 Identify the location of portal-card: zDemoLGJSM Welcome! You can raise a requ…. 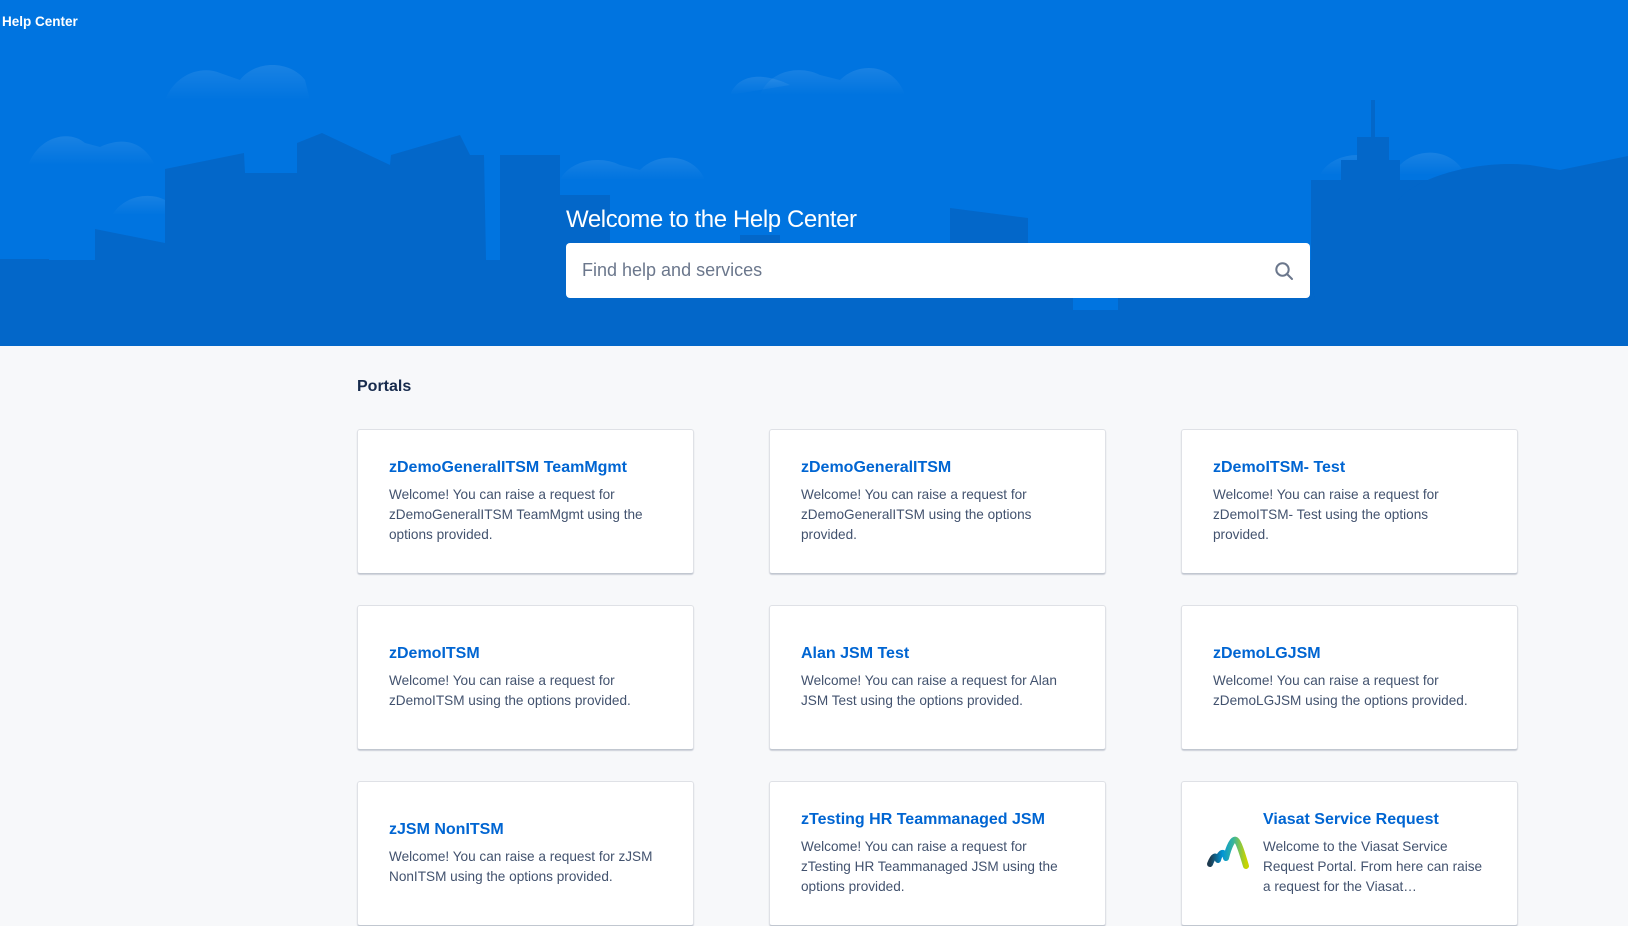
(1349, 677).